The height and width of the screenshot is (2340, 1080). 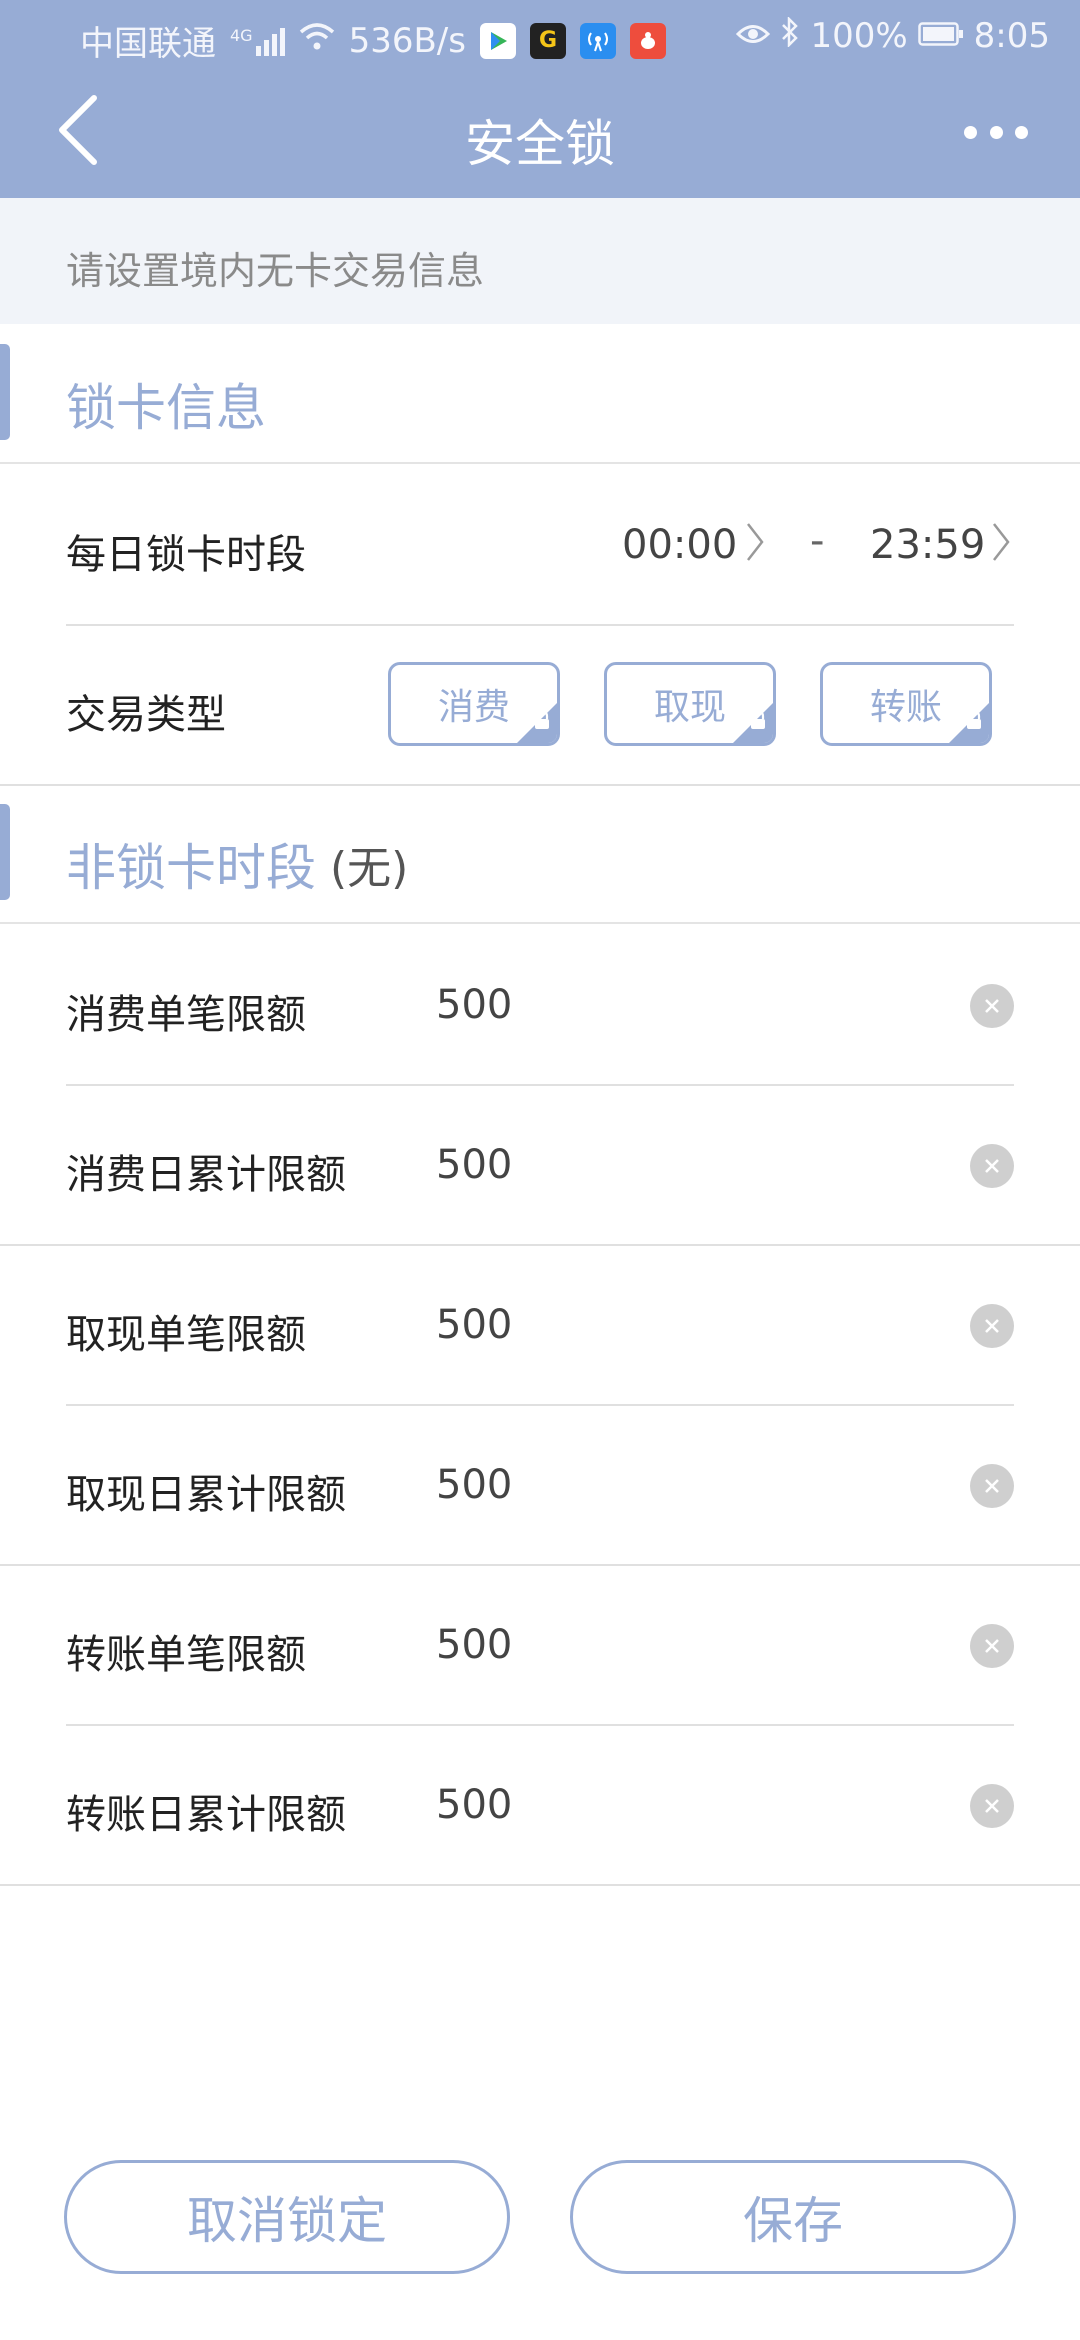 I want to click on unlock-section-header: 非锁卡时段 (无), so click(x=540, y=855).